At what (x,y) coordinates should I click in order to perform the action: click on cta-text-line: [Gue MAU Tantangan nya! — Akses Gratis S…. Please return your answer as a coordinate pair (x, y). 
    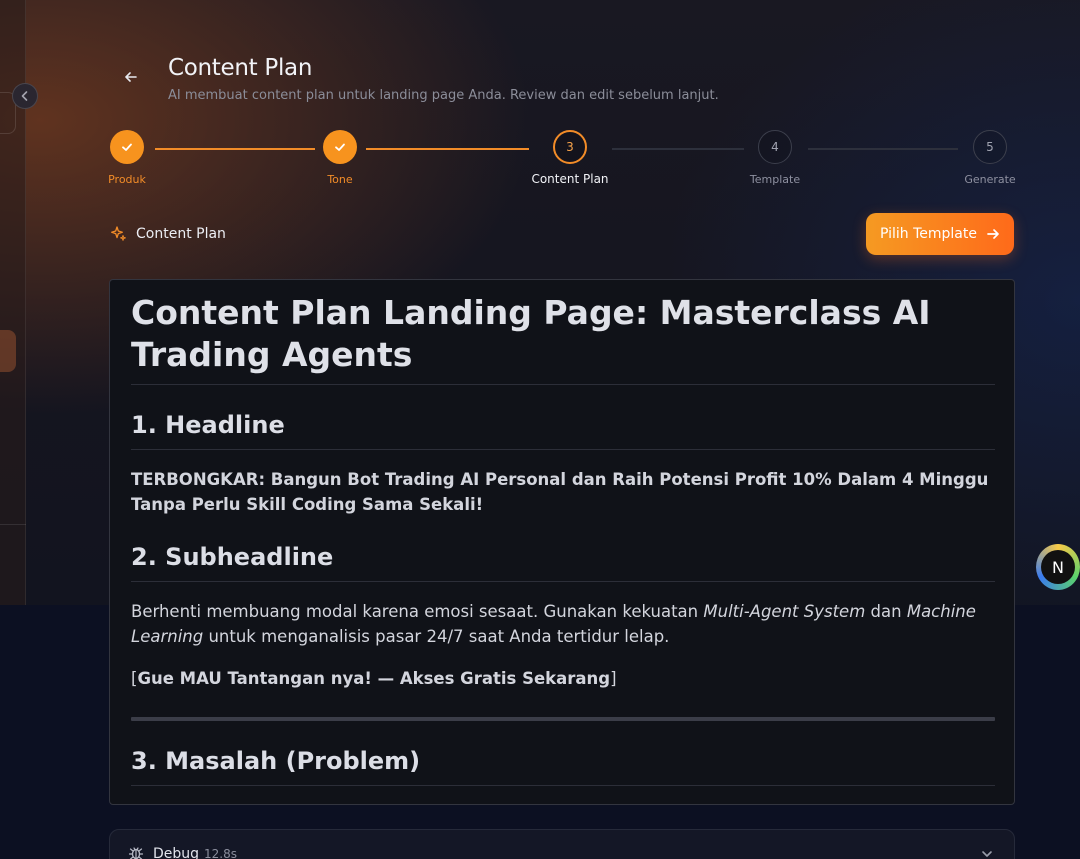
    Looking at the image, I should click on (563, 678).